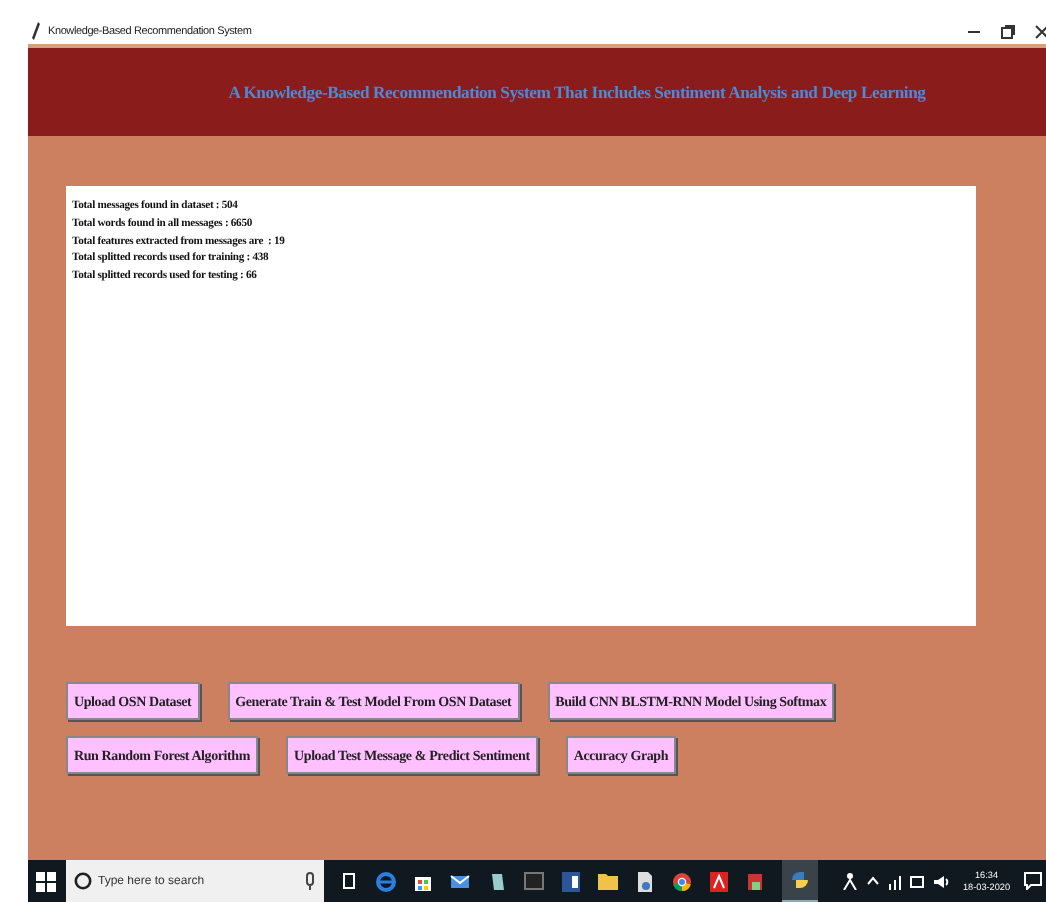  What do you see at coordinates (849, 881) in the screenshot?
I see `person-icon` at bounding box center [849, 881].